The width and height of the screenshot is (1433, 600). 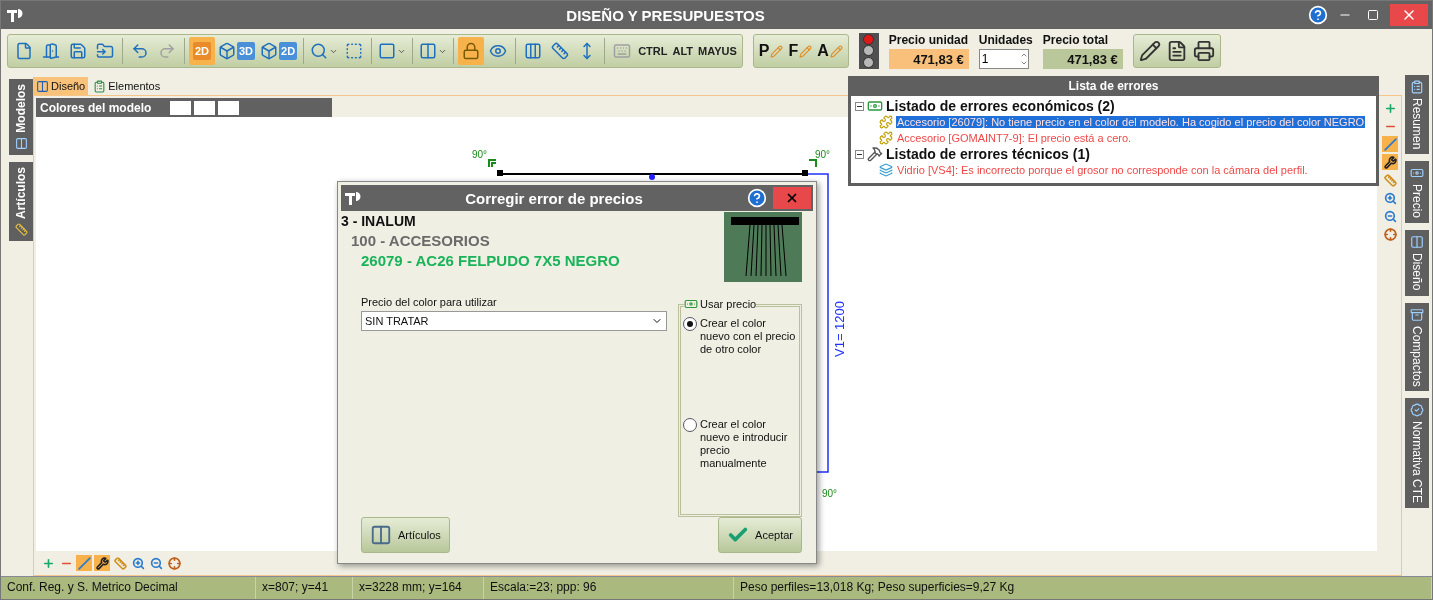 What do you see at coordinates (683, 51) in the screenshot?
I see `key-toggle: ALT` at bounding box center [683, 51].